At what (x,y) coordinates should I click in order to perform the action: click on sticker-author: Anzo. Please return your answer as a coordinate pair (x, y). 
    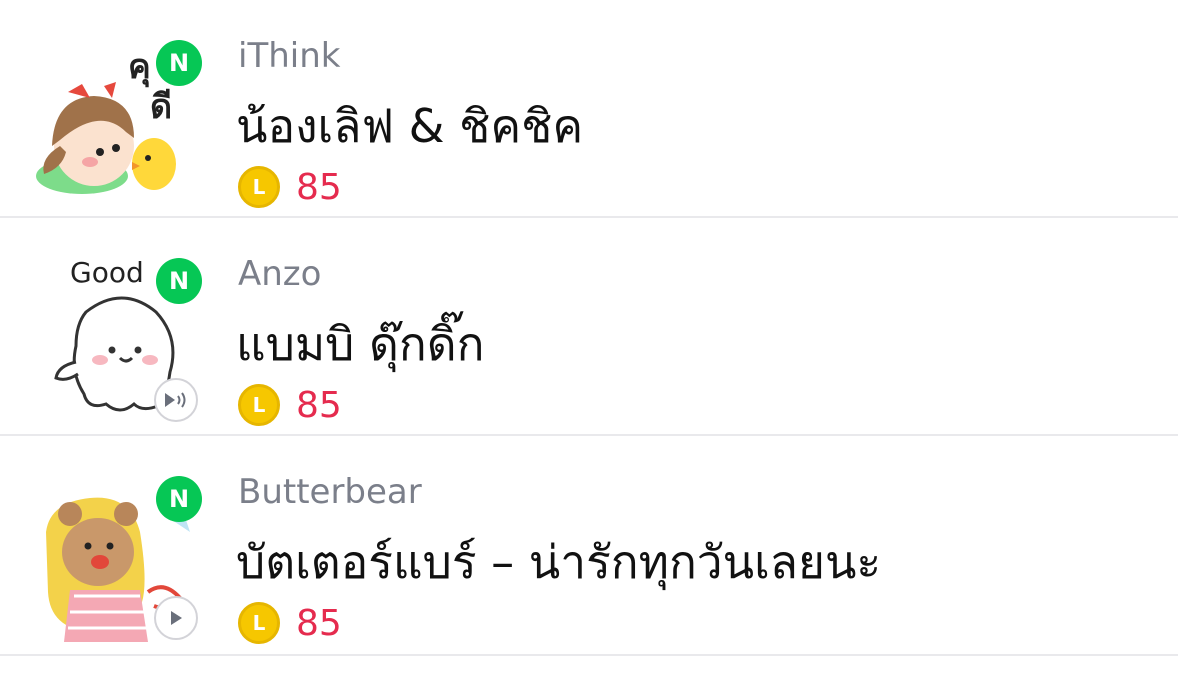
    Looking at the image, I should click on (280, 274).